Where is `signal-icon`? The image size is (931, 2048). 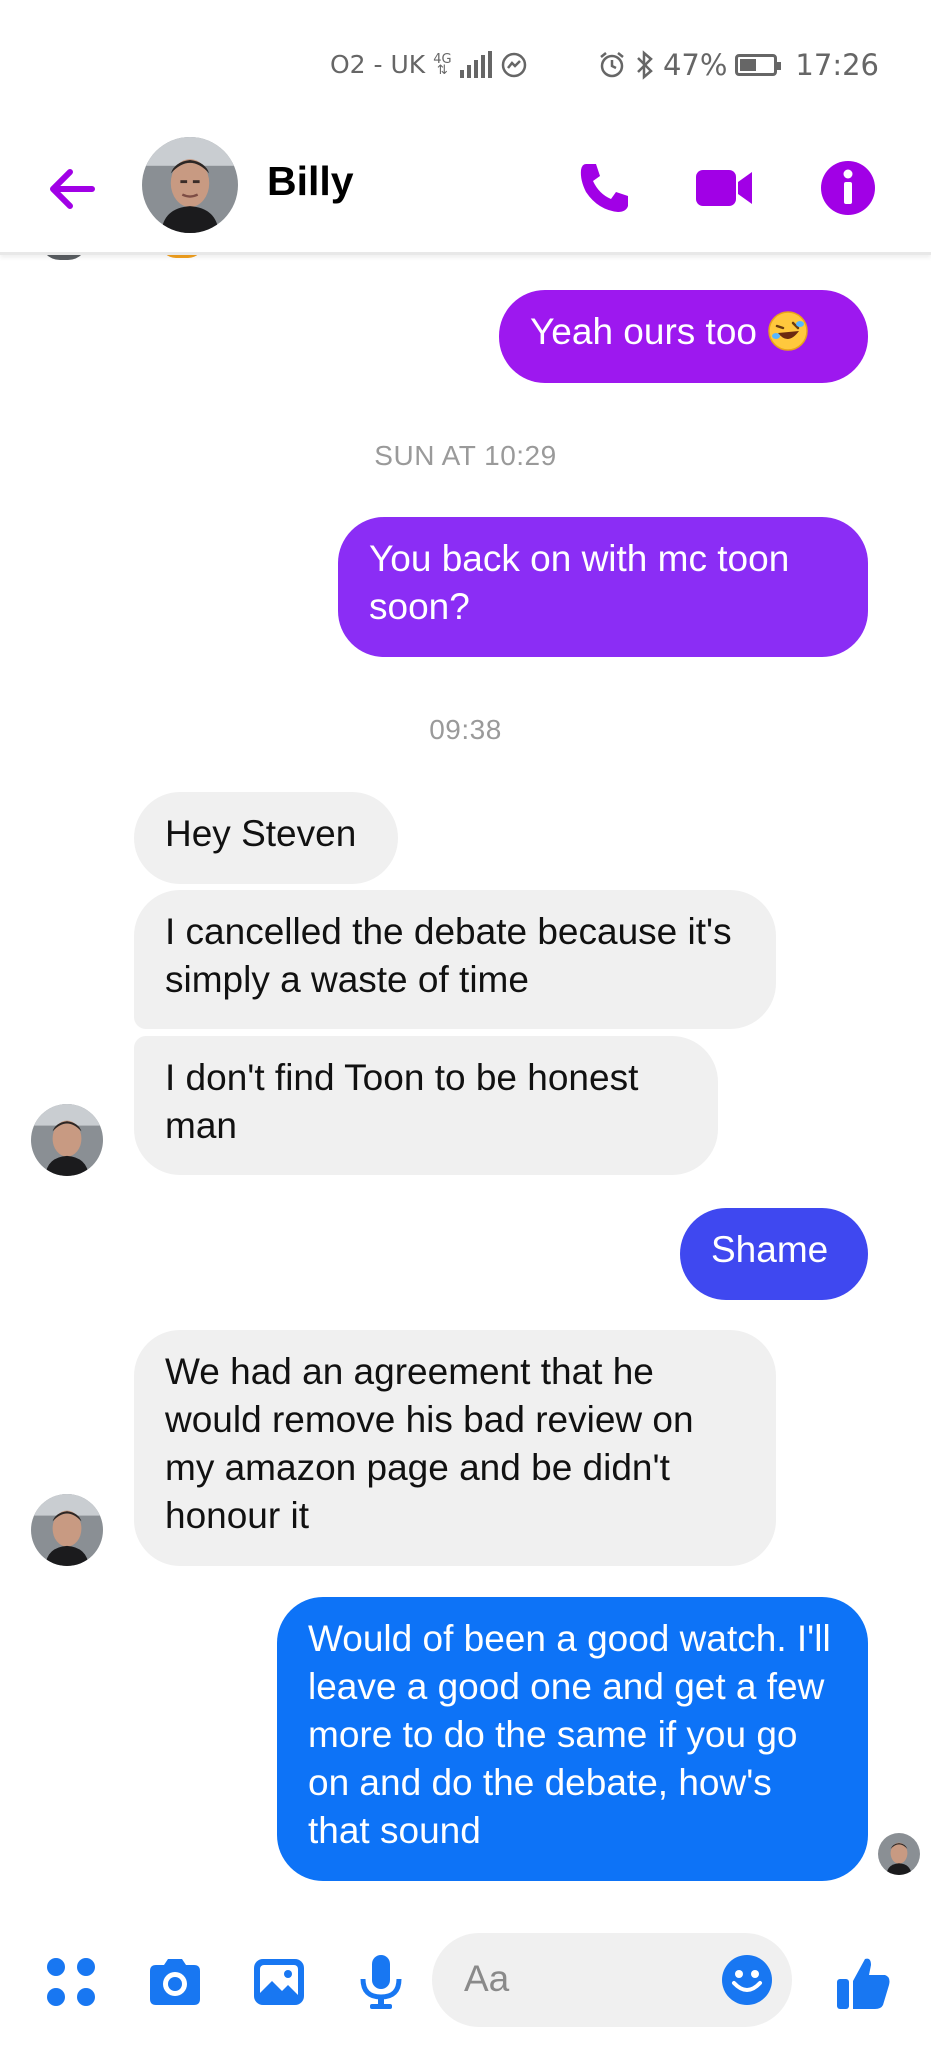 signal-icon is located at coordinates (475, 64).